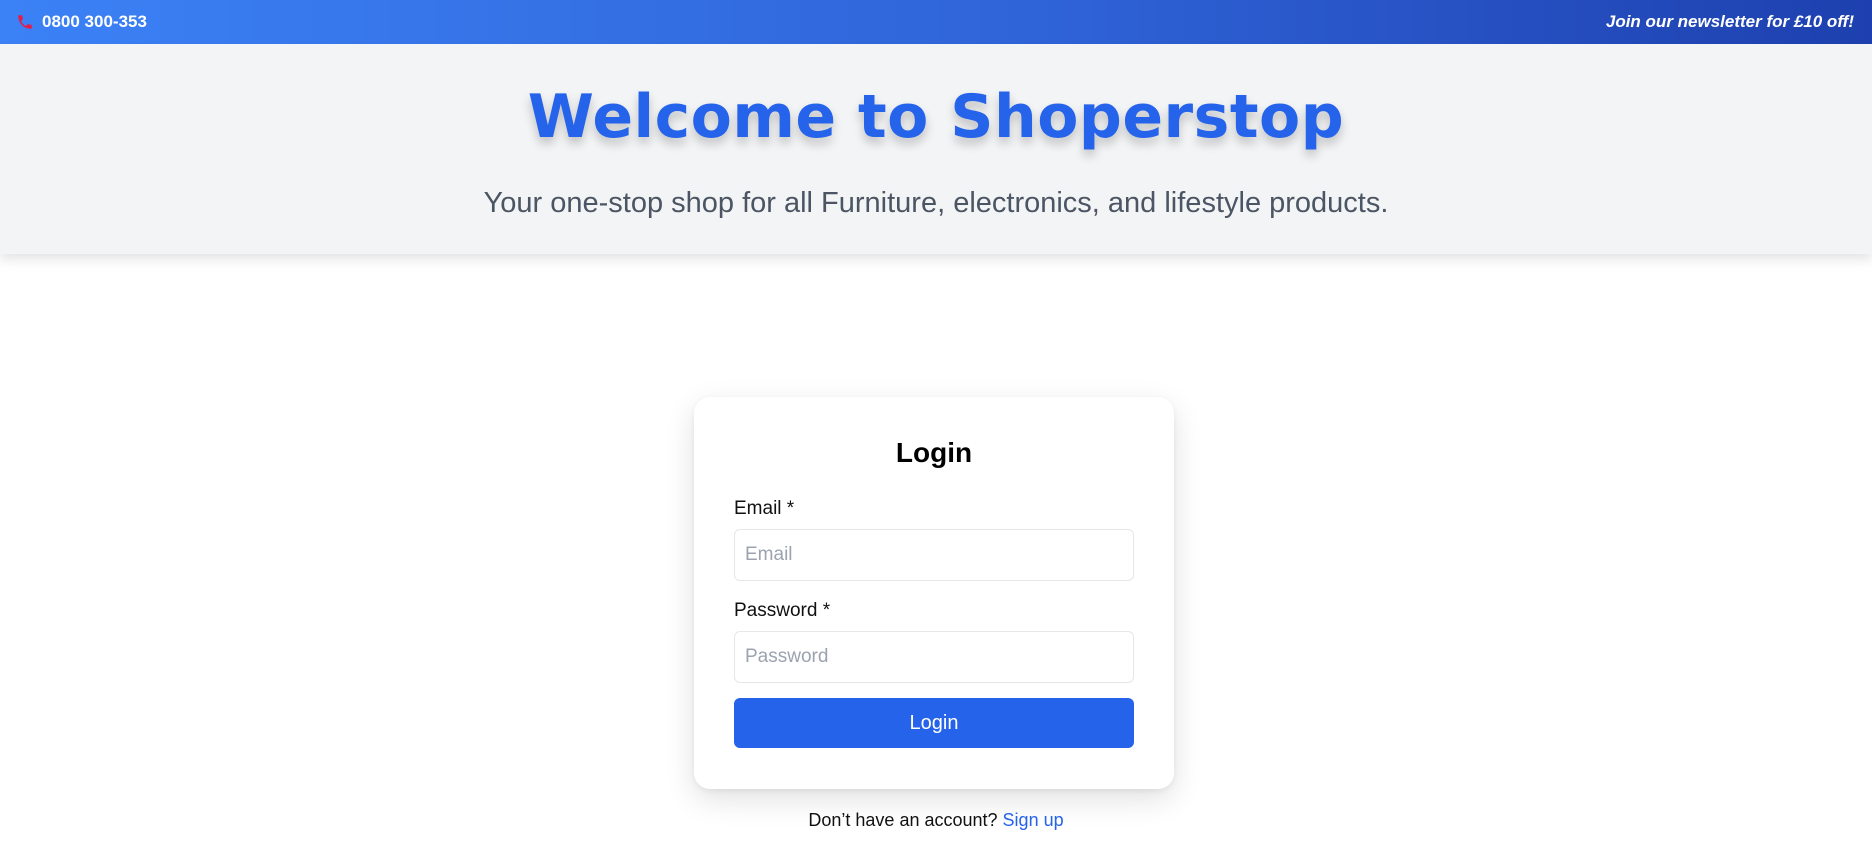 The width and height of the screenshot is (1872, 862). What do you see at coordinates (934, 555) in the screenshot?
I see `email-field` at bounding box center [934, 555].